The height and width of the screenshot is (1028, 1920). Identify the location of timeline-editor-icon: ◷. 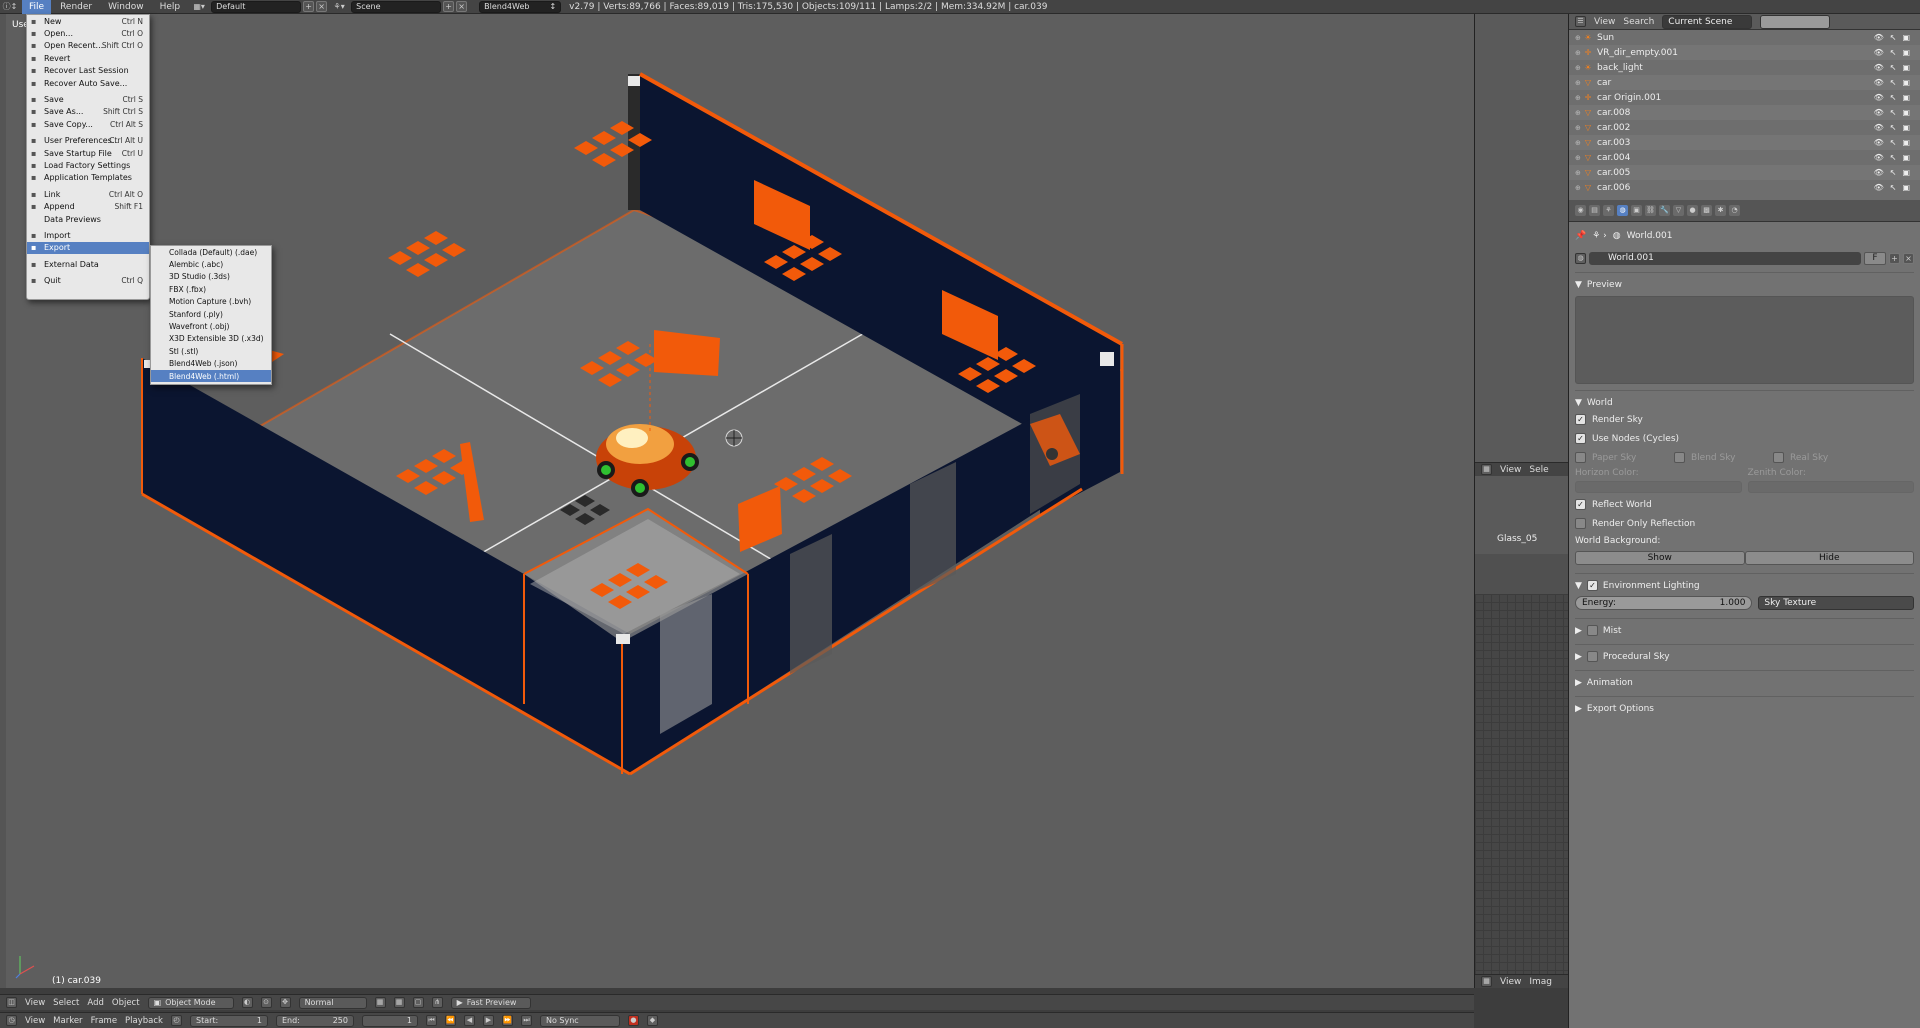
(11, 1020).